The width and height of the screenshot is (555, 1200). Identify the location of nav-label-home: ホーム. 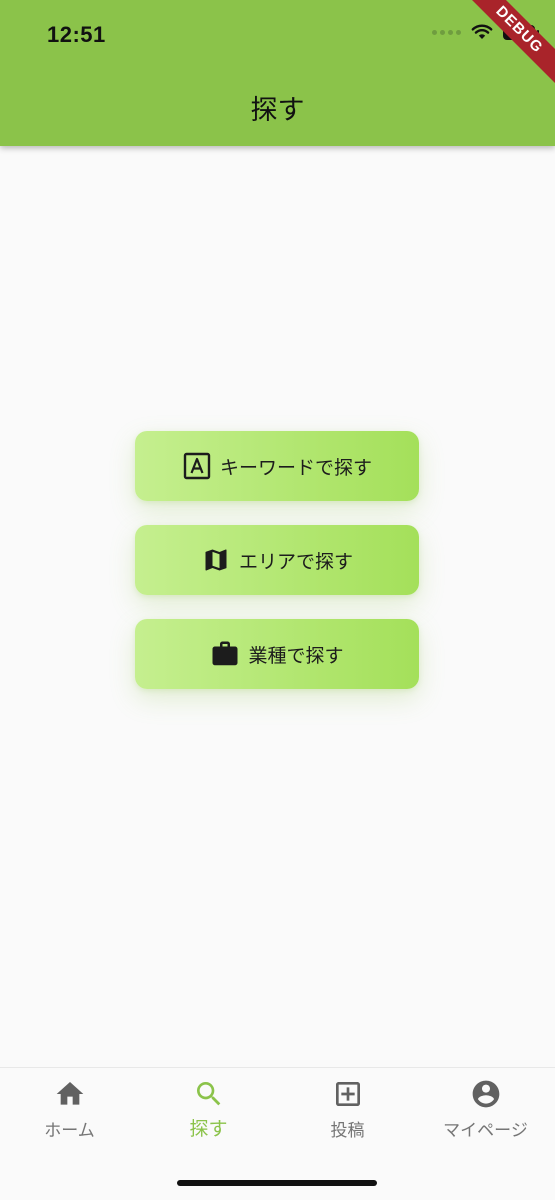
(69, 1131).